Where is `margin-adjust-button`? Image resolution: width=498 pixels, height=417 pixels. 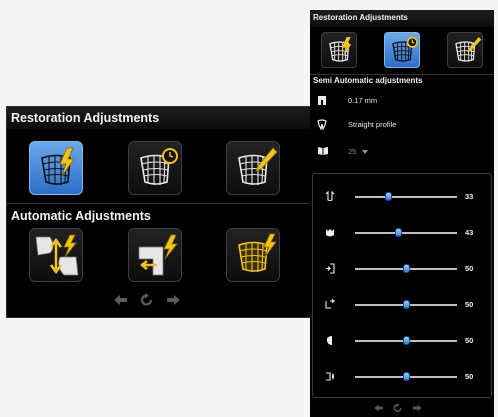 margin-adjust-button is located at coordinates (155, 255).